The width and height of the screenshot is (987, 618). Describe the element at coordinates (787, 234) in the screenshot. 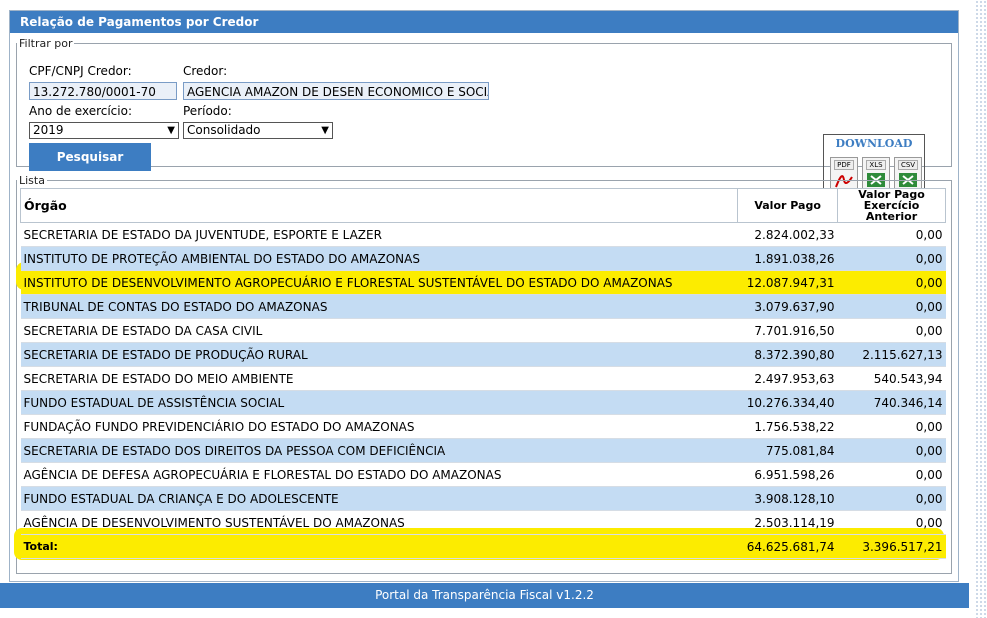

I see `valor-pago-cell: 2.824.002,33` at that location.